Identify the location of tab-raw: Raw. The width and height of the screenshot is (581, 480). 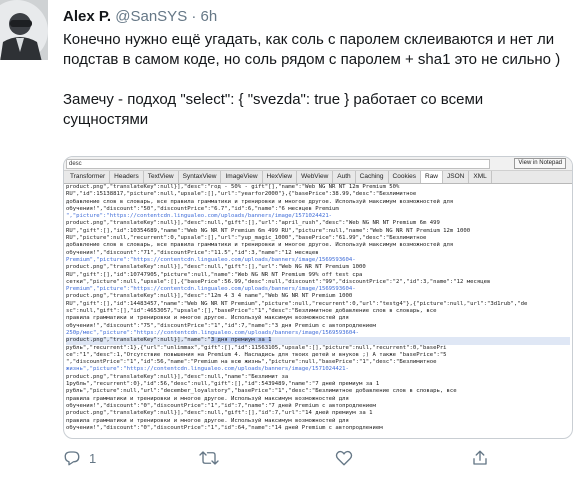
(432, 177).